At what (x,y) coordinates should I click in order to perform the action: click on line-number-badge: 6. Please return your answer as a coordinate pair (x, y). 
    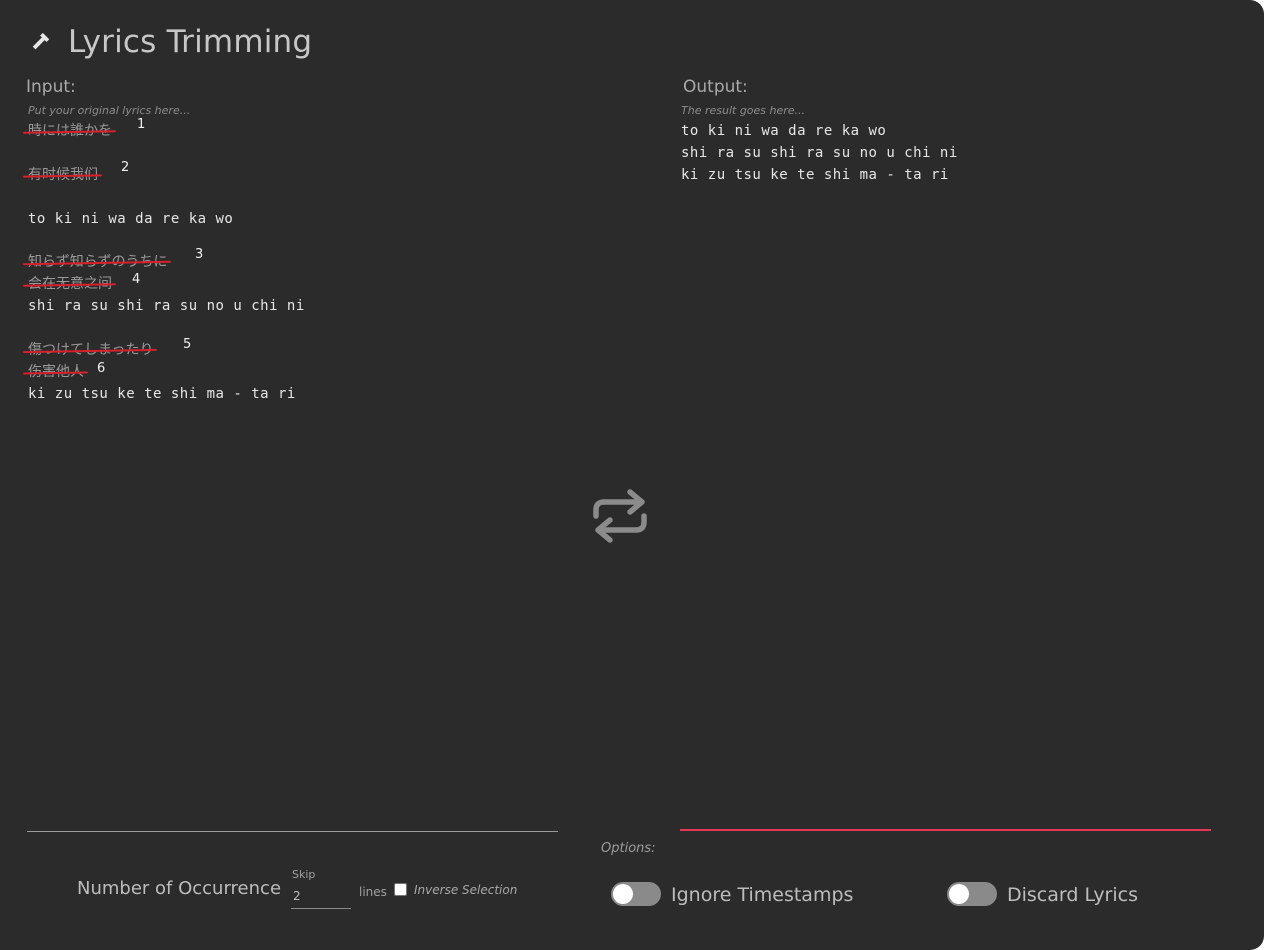
    Looking at the image, I should click on (101, 368).